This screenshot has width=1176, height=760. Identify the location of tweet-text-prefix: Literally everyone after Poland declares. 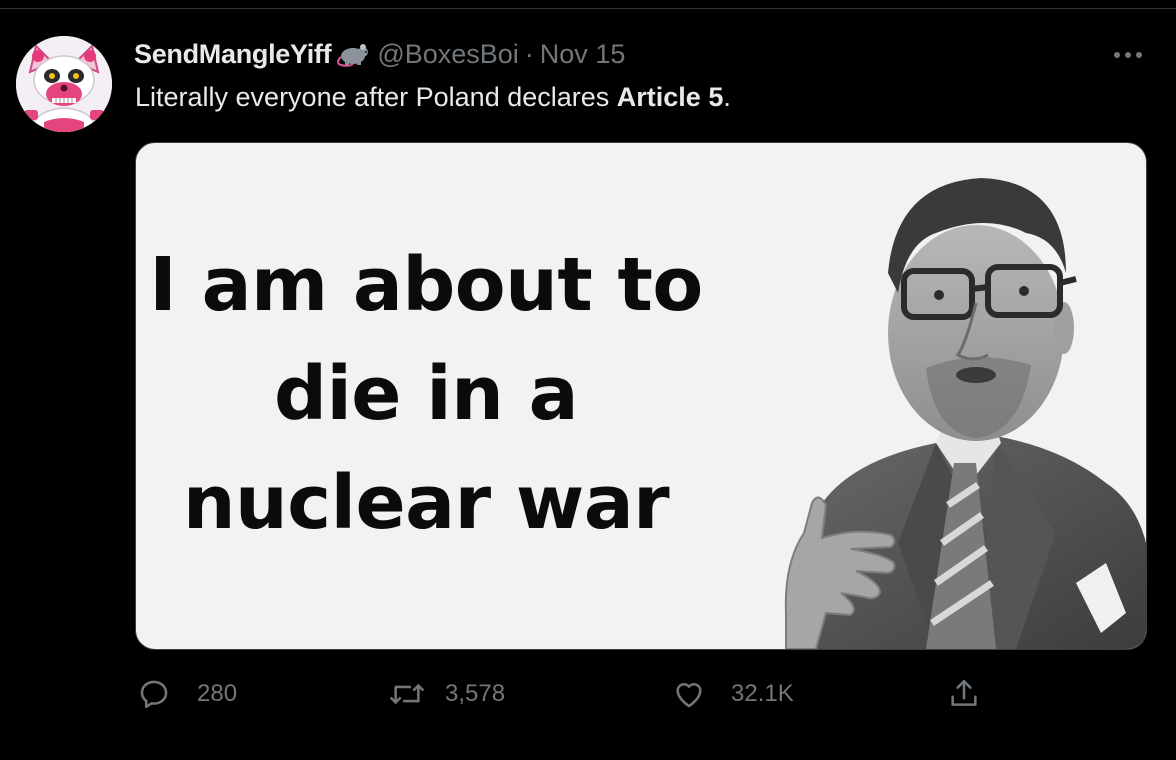
(376, 97).